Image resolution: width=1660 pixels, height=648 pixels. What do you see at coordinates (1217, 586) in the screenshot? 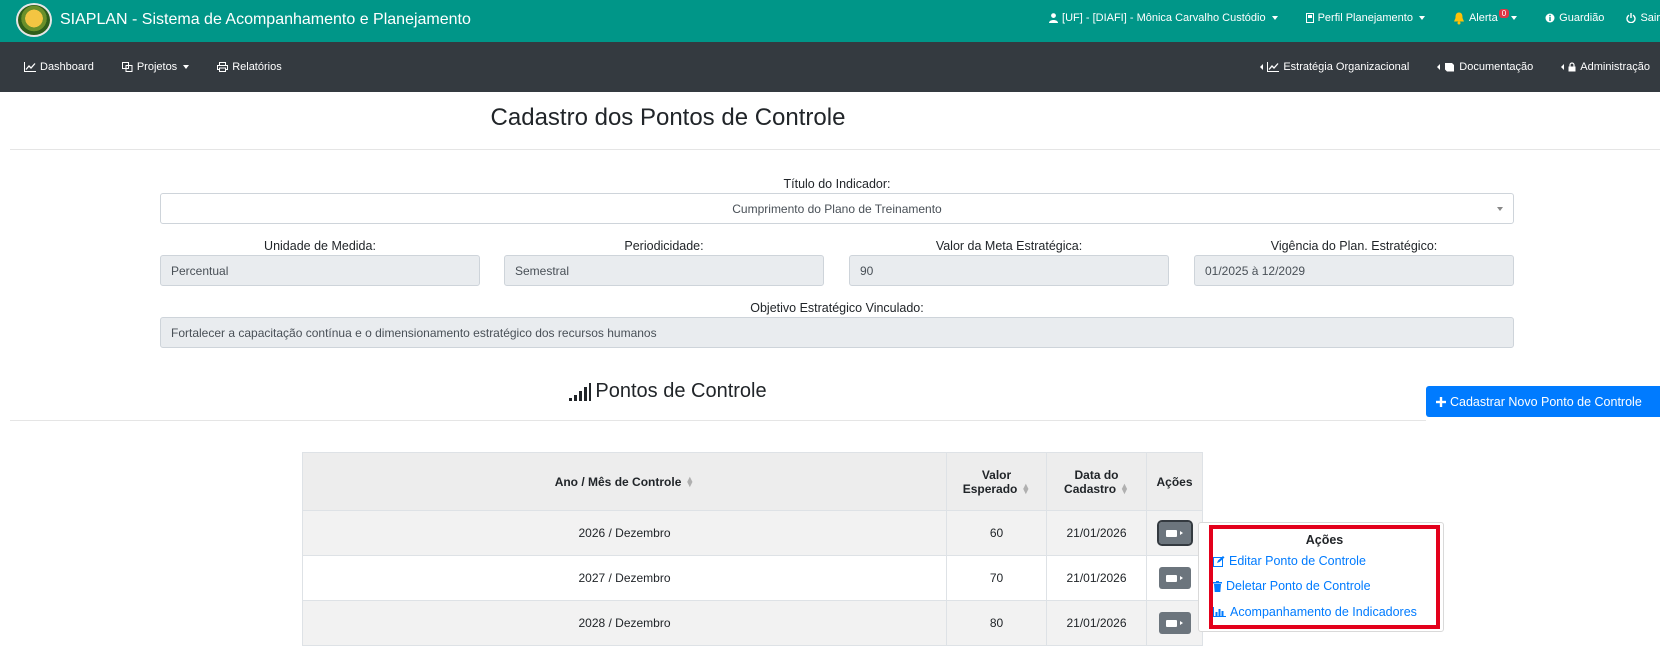
I see `trash-icon` at bounding box center [1217, 586].